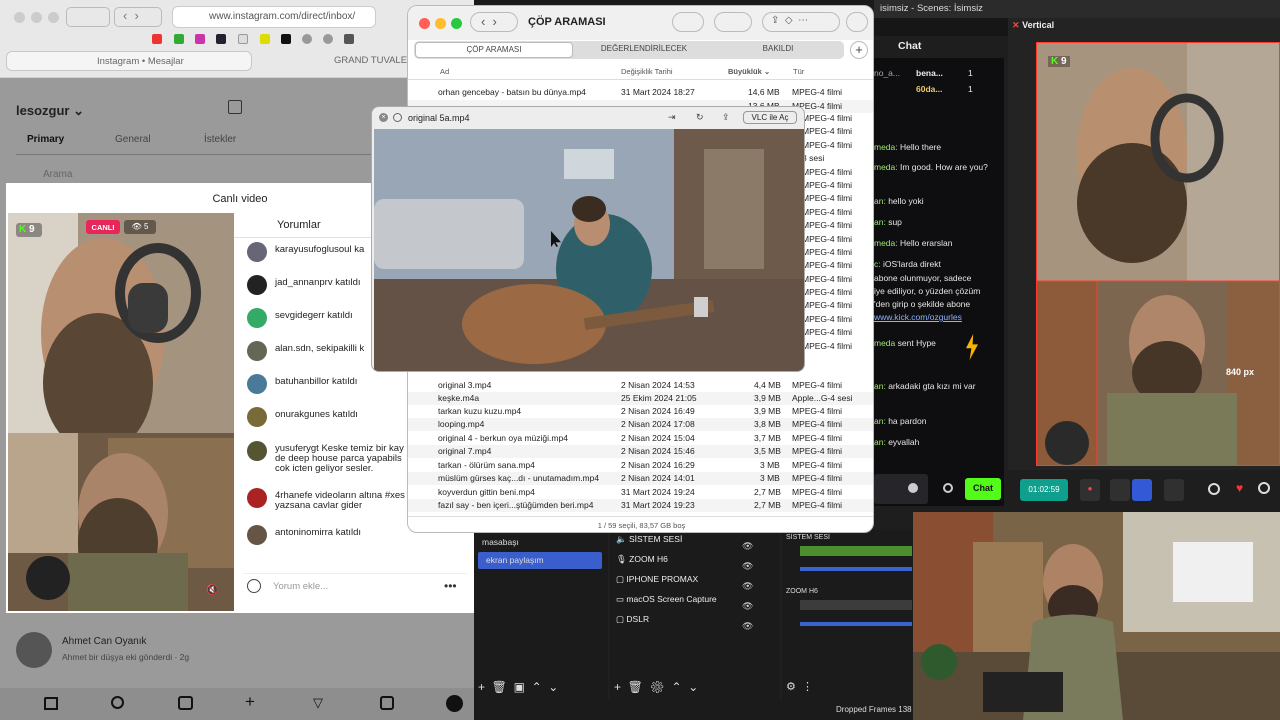  I want to click on col-kind: Tür, so click(798, 71).